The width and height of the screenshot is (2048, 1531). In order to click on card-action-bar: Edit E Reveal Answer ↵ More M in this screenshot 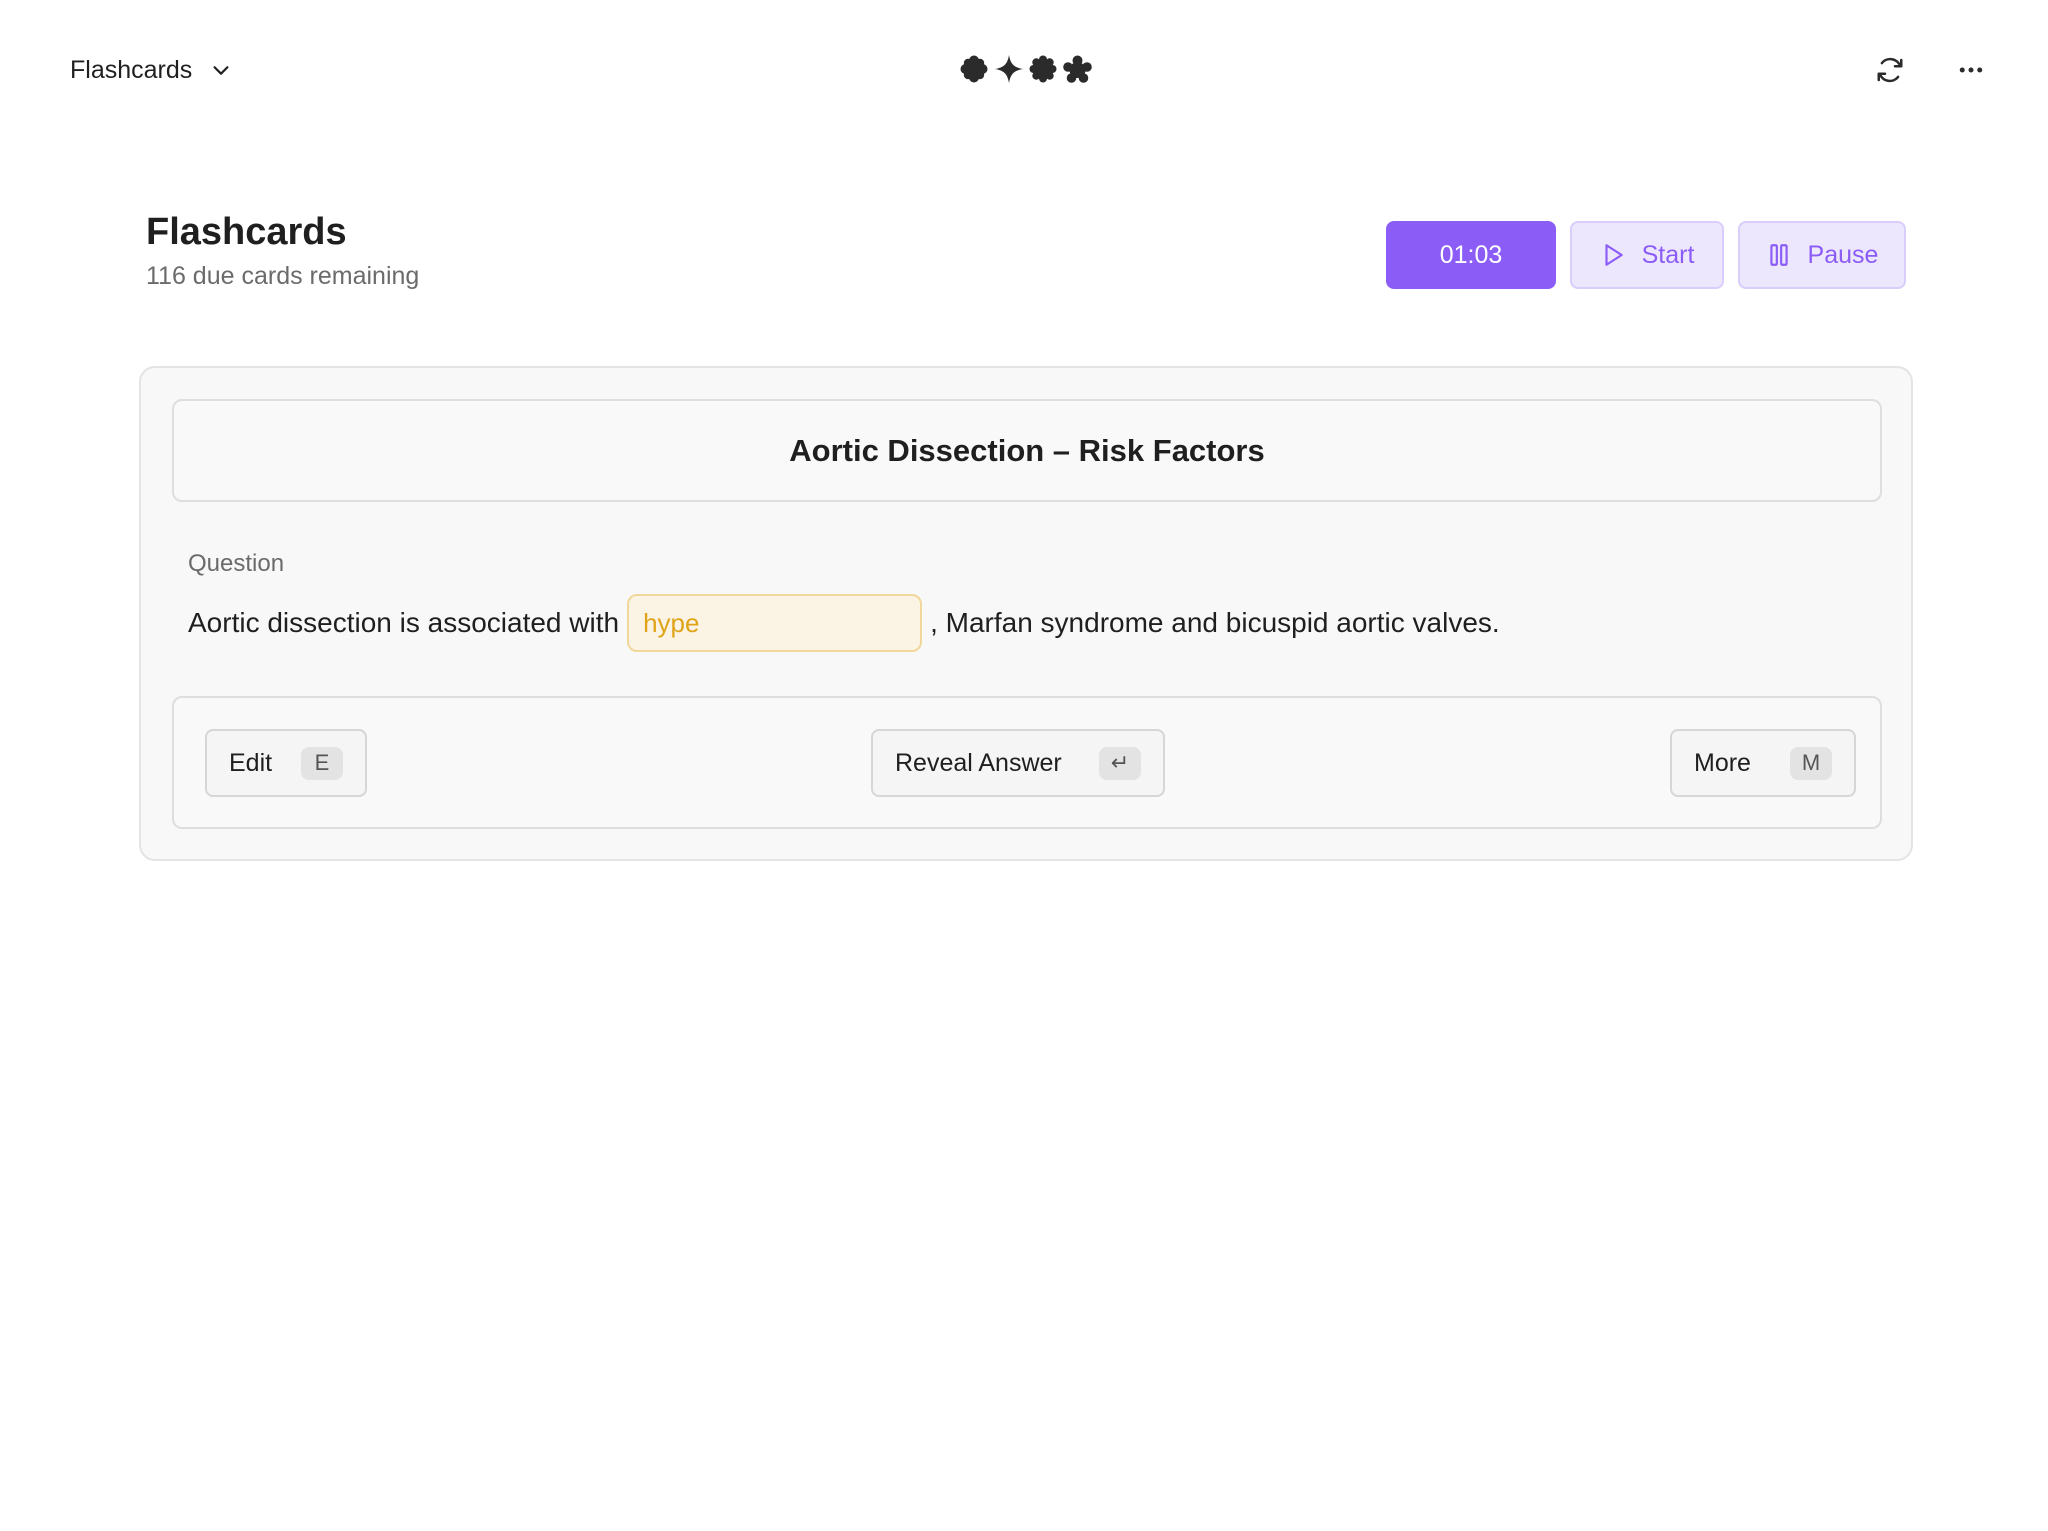, I will do `click(1027, 762)`.